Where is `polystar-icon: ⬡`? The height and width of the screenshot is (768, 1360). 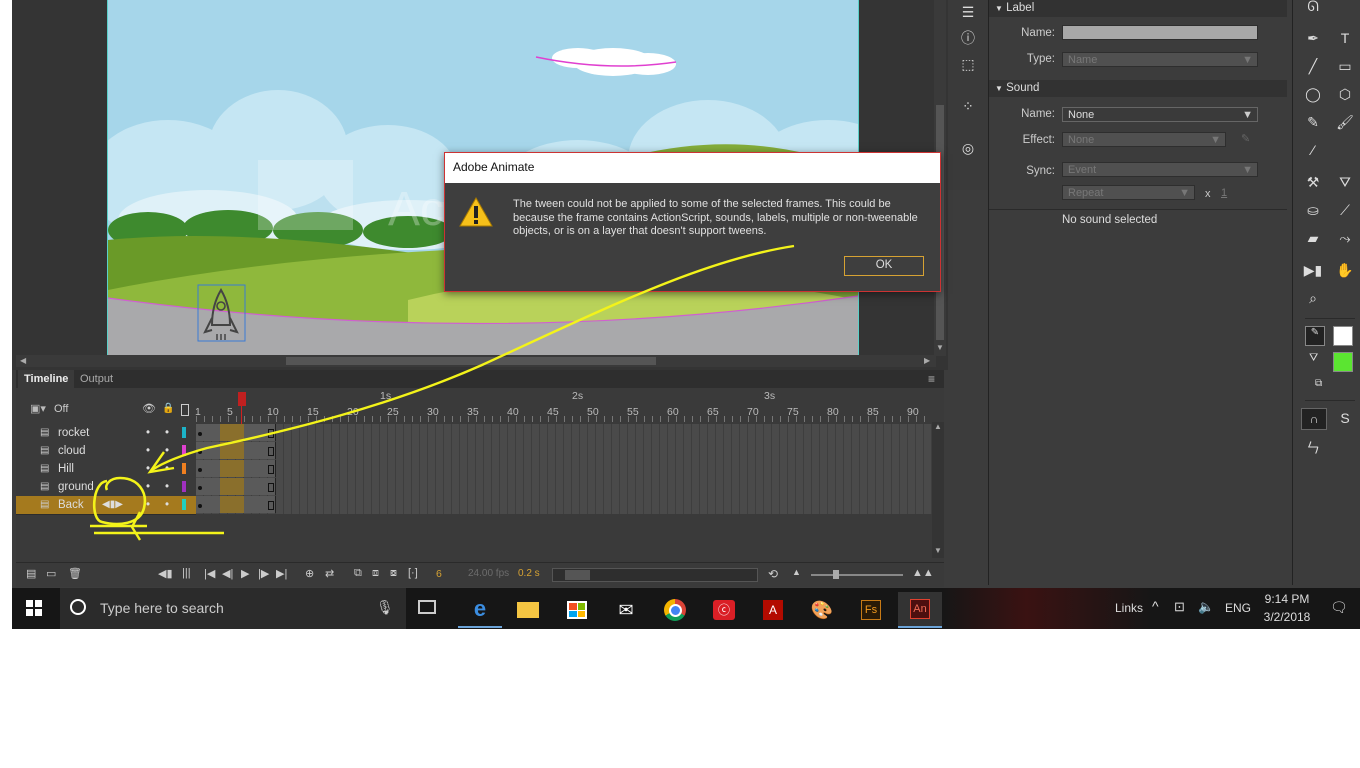
polystar-icon: ⬡ is located at coordinates (1345, 94).